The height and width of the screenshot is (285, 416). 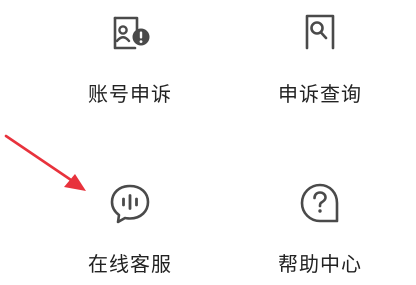 I want to click on menu-item-label: 帮助中心, so click(x=320, y=264).